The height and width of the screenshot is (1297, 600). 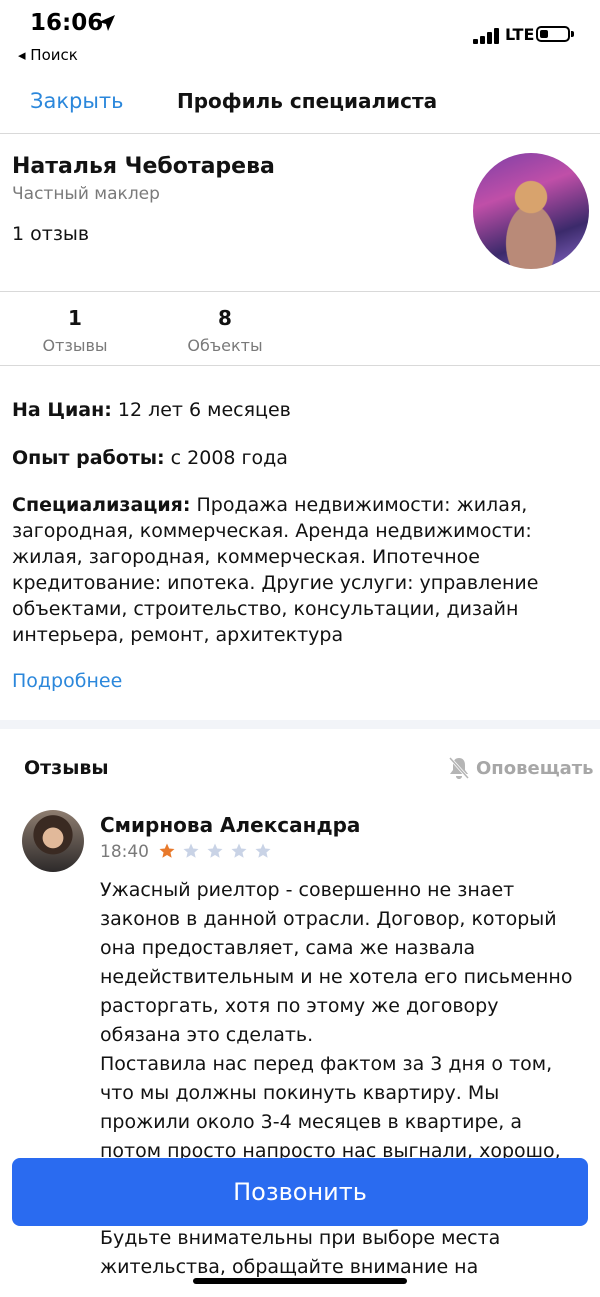 I want to click on experience-value: с 2008 года, so click(x=229, y=458).